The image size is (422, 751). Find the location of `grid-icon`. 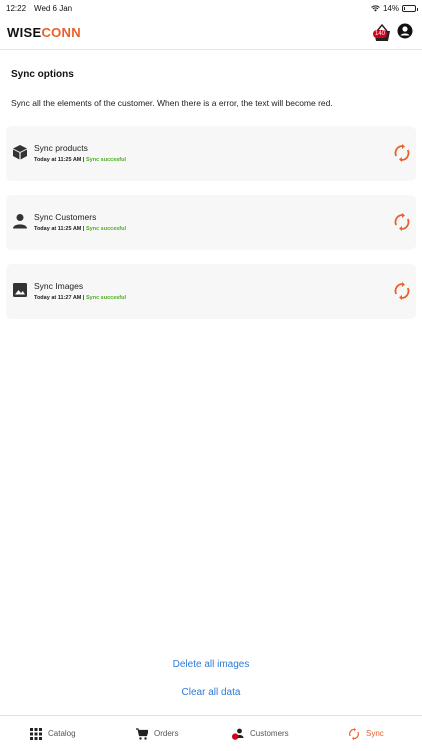

grid-icon is located at coordinates (36, 733).